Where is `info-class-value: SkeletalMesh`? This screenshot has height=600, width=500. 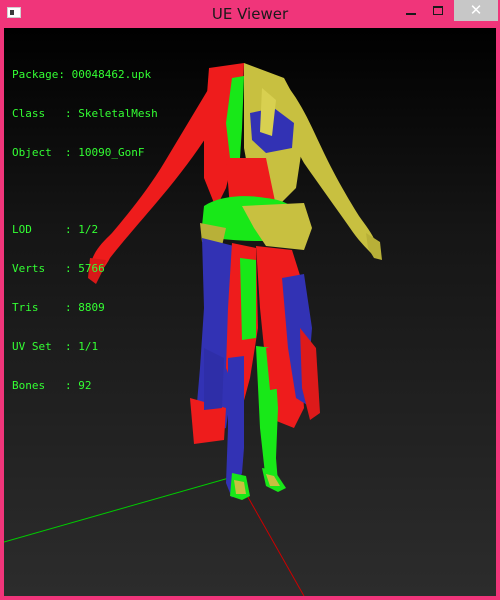
info-class-value: SkeletalMesh is located at coordinates (118, 113).